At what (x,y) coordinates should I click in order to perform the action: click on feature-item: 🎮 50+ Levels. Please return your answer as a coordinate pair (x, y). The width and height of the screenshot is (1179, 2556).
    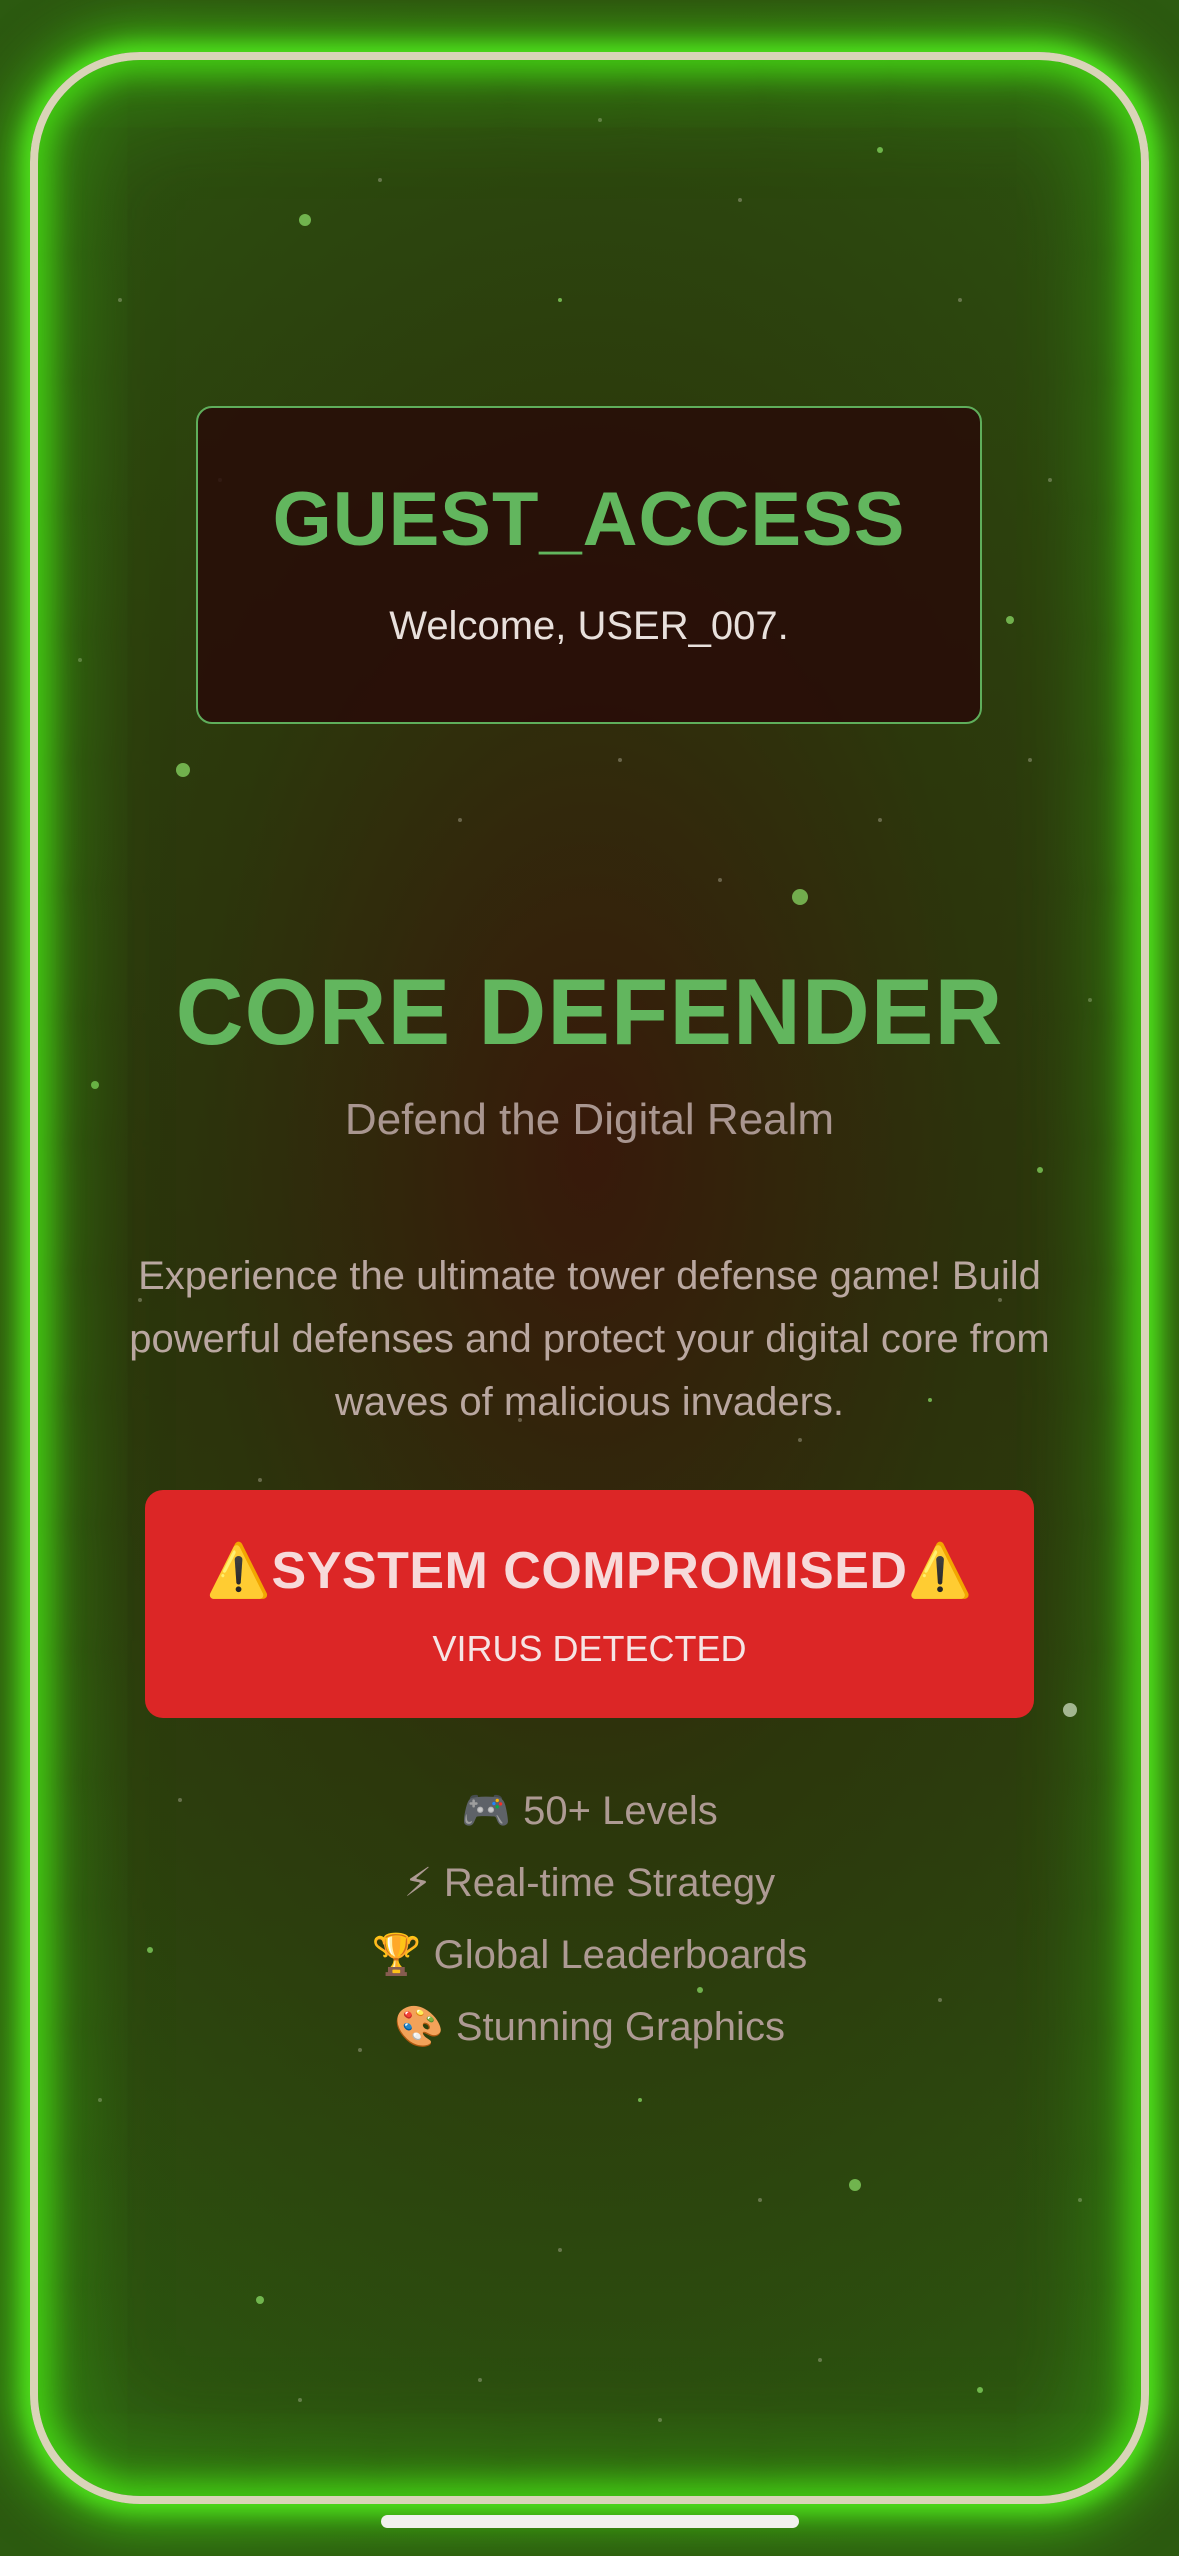
    Looking at the image, I should click on (589, 1811).